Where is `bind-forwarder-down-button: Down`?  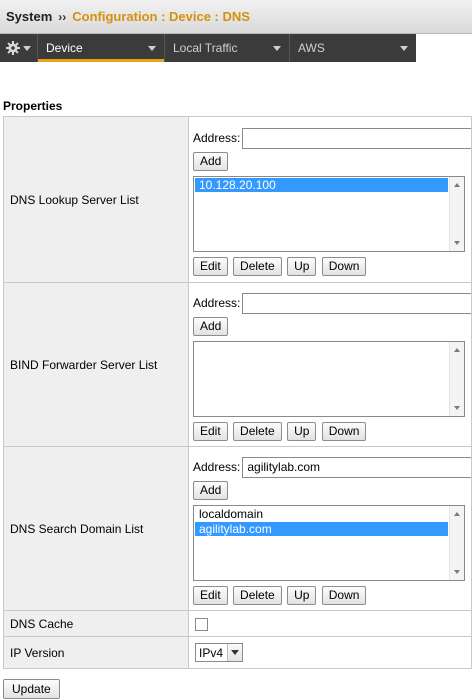
bind-forwarder-down-button: Down is located at coordinates (344, 431).